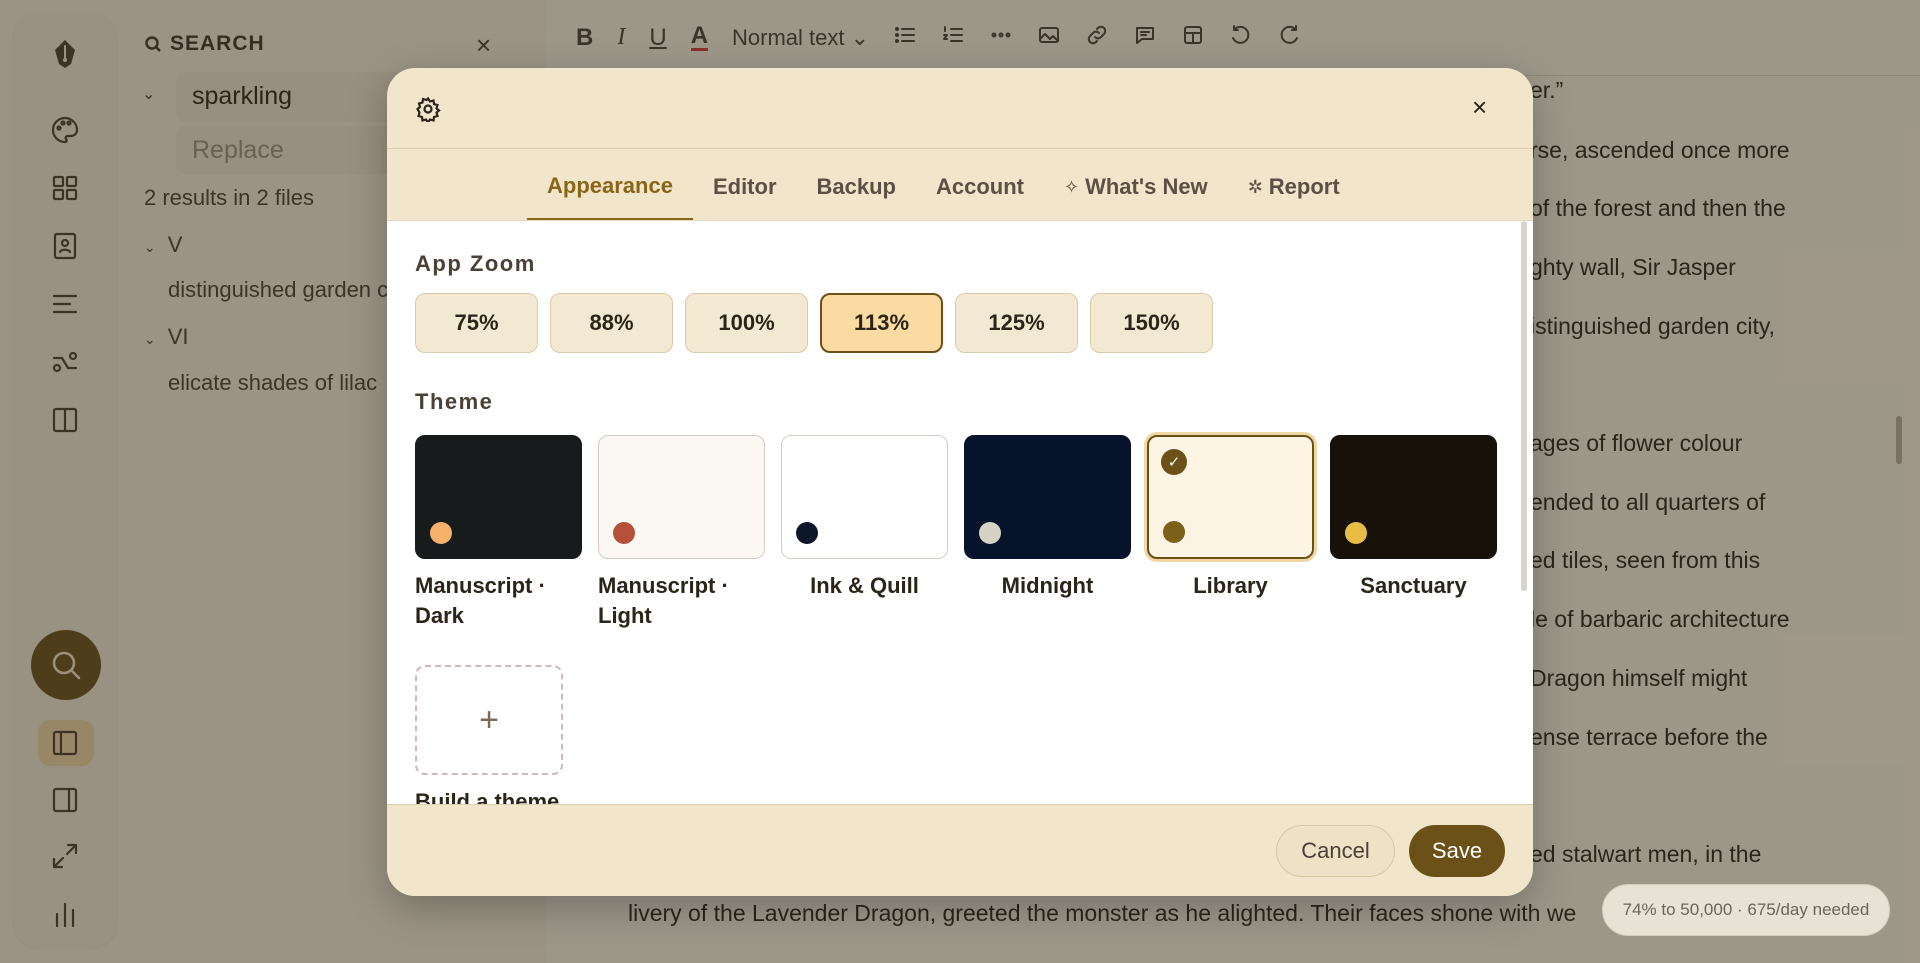 Image resolution: width=1920 pixels, height=963 pixels. What do you see at coordinates (1335, 851) in the screenshot?
I see `cancel-button: Cancel` at bounding box center [1335, 851].